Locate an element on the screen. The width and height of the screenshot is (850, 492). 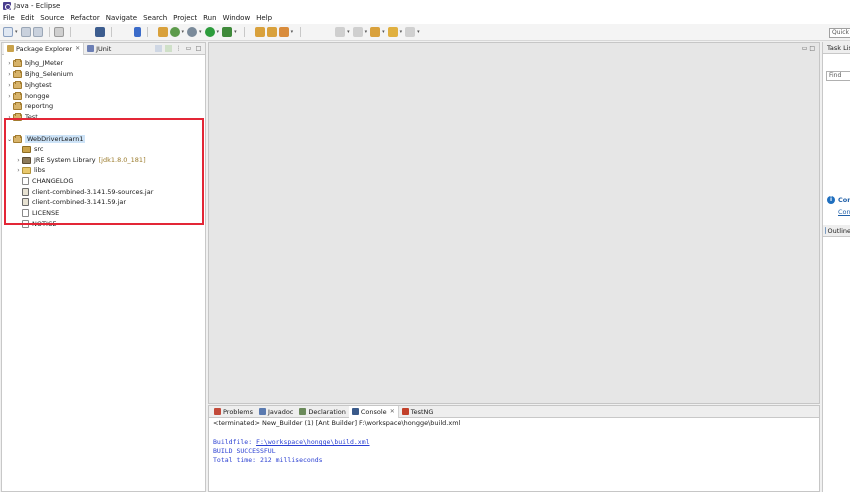
open-task-icon is located at coordinates (271, 32).